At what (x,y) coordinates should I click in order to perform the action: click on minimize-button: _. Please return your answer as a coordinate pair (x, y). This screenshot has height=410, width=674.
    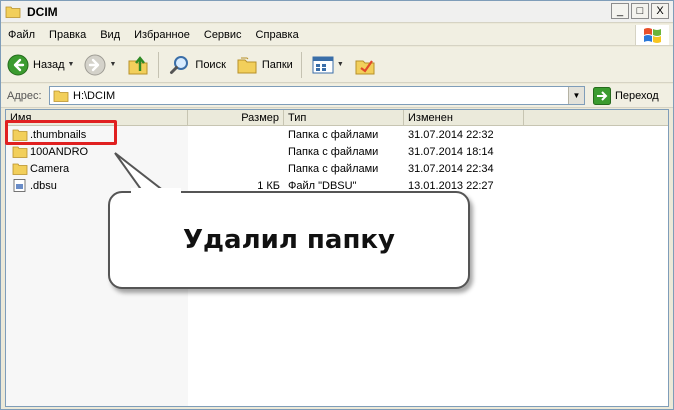
    Looking at the image, I should click on (620, 11).